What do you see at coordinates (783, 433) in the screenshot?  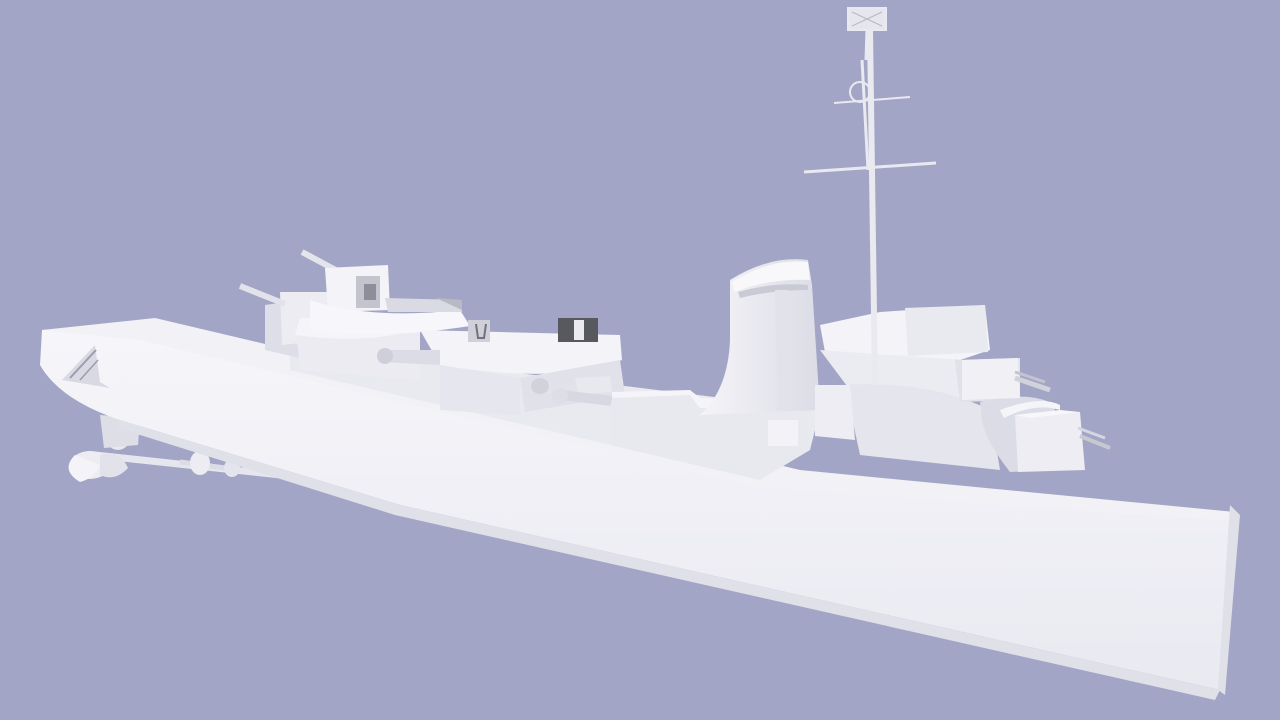 I see `deck-hatch` at bounding box center [783, 433].